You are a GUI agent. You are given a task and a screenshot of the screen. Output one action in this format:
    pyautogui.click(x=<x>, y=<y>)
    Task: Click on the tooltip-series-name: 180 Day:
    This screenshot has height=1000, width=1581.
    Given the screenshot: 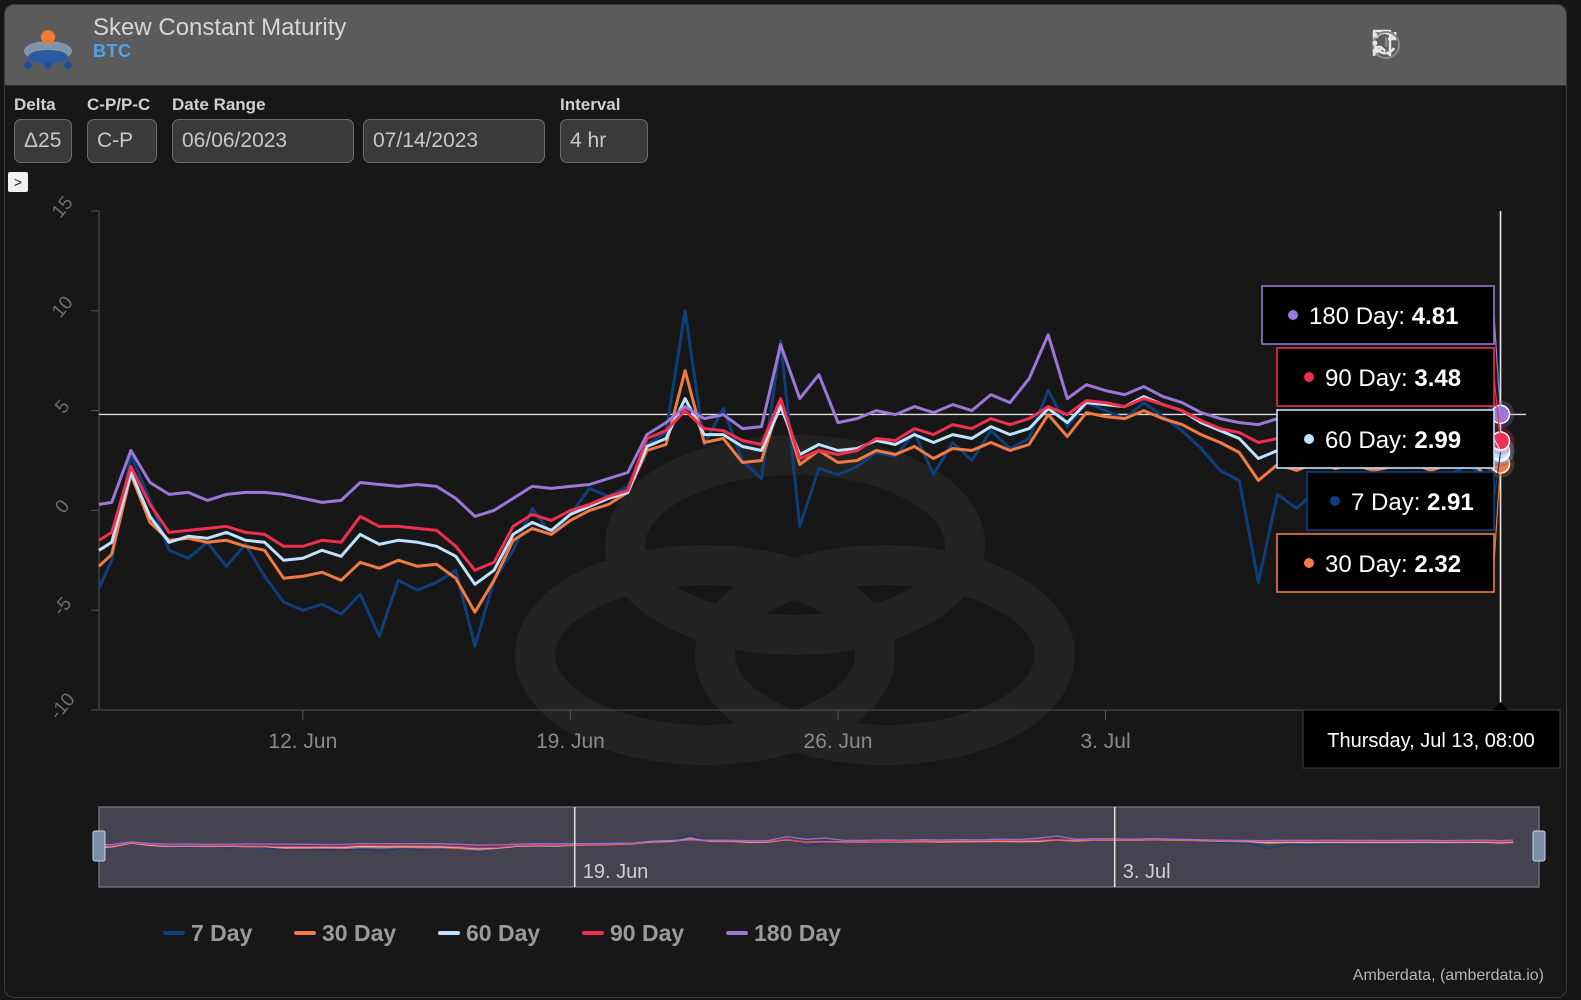 What is the action you would take?
    pyautogui.click(x=1360, y=316)
    